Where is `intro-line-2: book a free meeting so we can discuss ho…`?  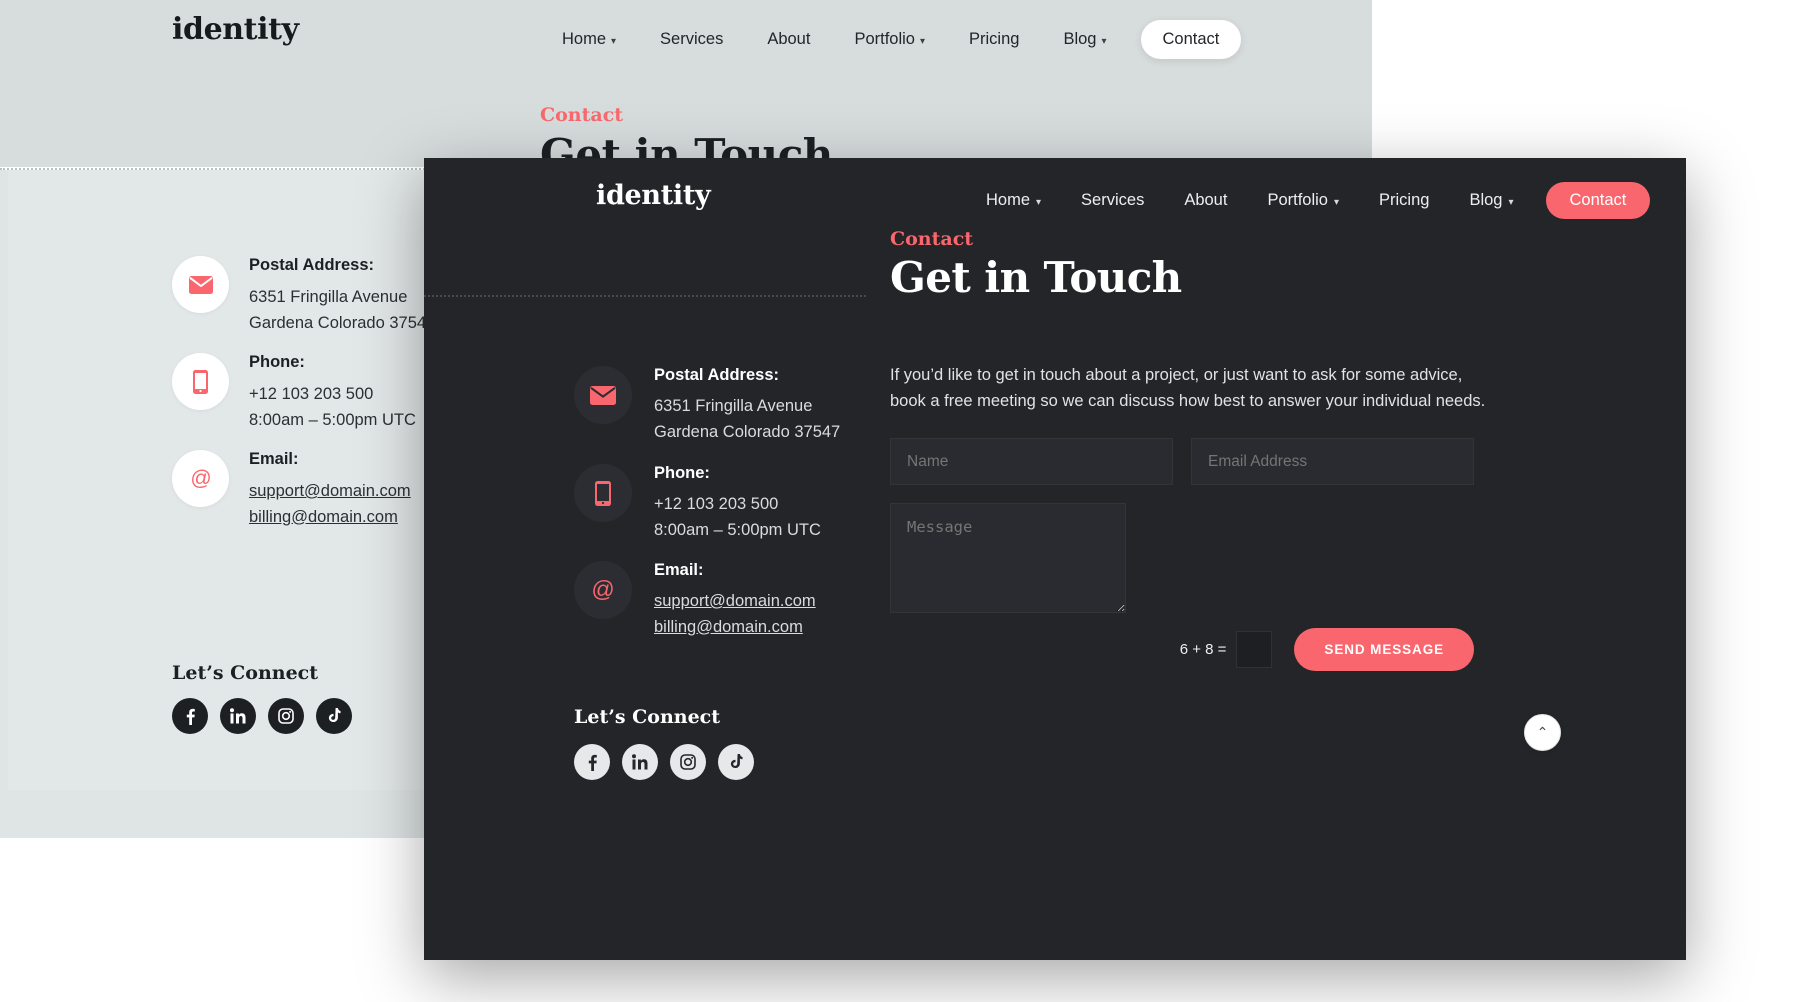 intro-line-2: book a free meeting so we can discuss ho… is located at coordinates (1188, 400).